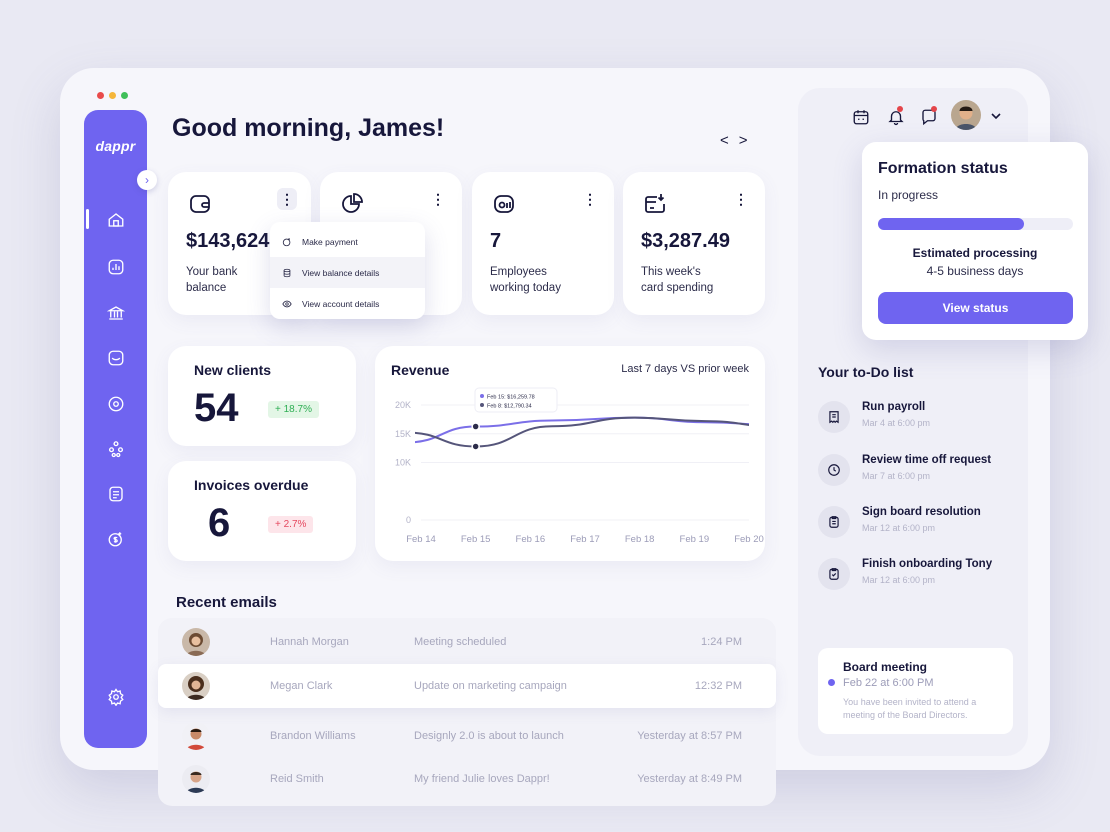 The height and width of the screenshot is (832, 1110). Describe the element at coordinates (116, 358) in the screenshot. I see `inbox-icon` at that location.